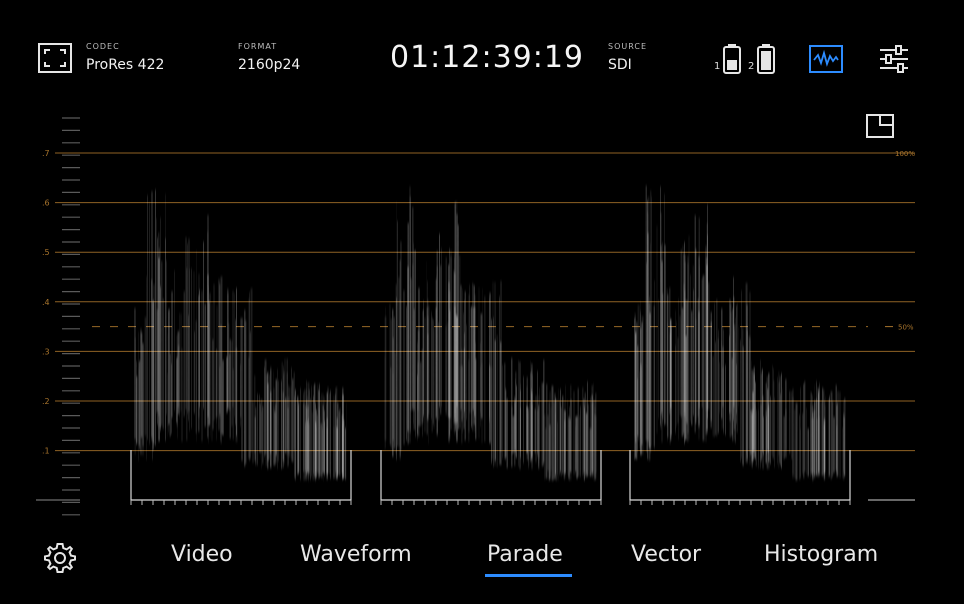 The image size is (964, 604). What do you see at coordinates (628, 46) in the screenshot?
I see `source-label: SOURCE` at bounding box center [628, 46].